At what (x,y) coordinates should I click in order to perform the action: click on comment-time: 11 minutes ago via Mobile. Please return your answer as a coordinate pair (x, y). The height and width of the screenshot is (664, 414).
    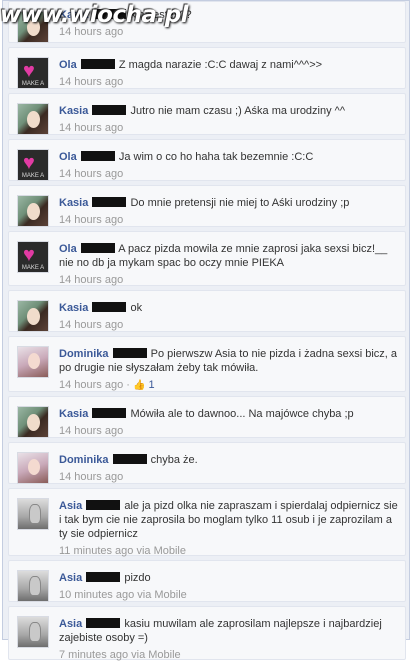
    Looking at the image, I should click on (229, 551).